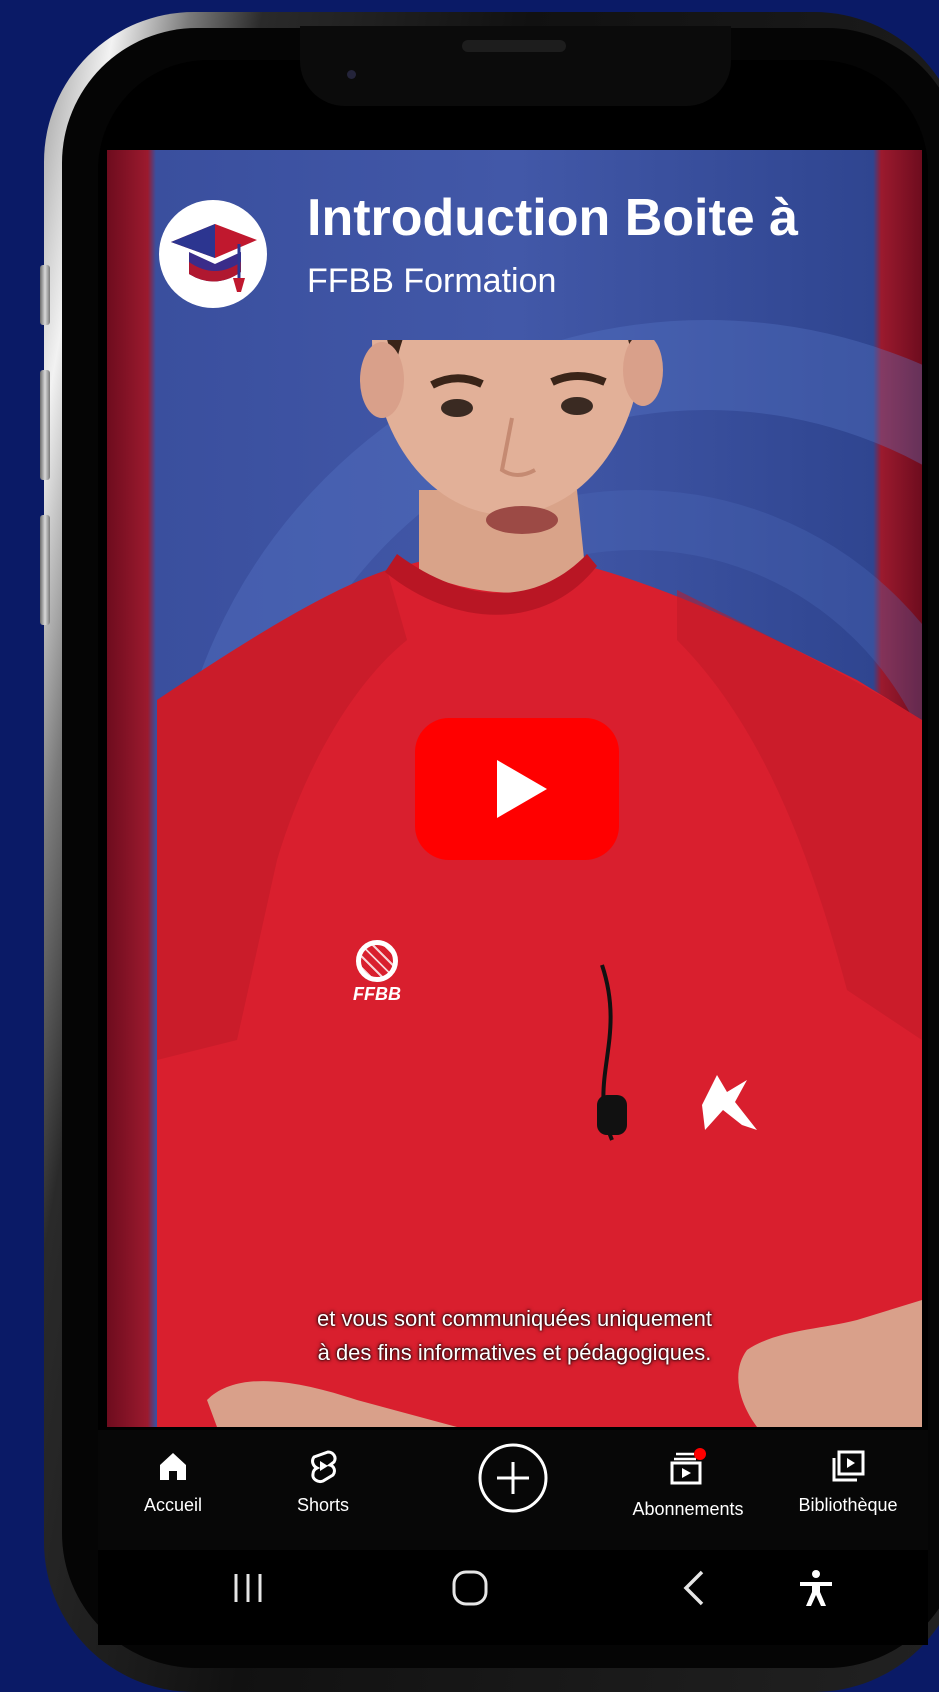 The height and width of the screenshot is (1692, 939). I want to click on system-navigation-bar, so click(513, 1597).